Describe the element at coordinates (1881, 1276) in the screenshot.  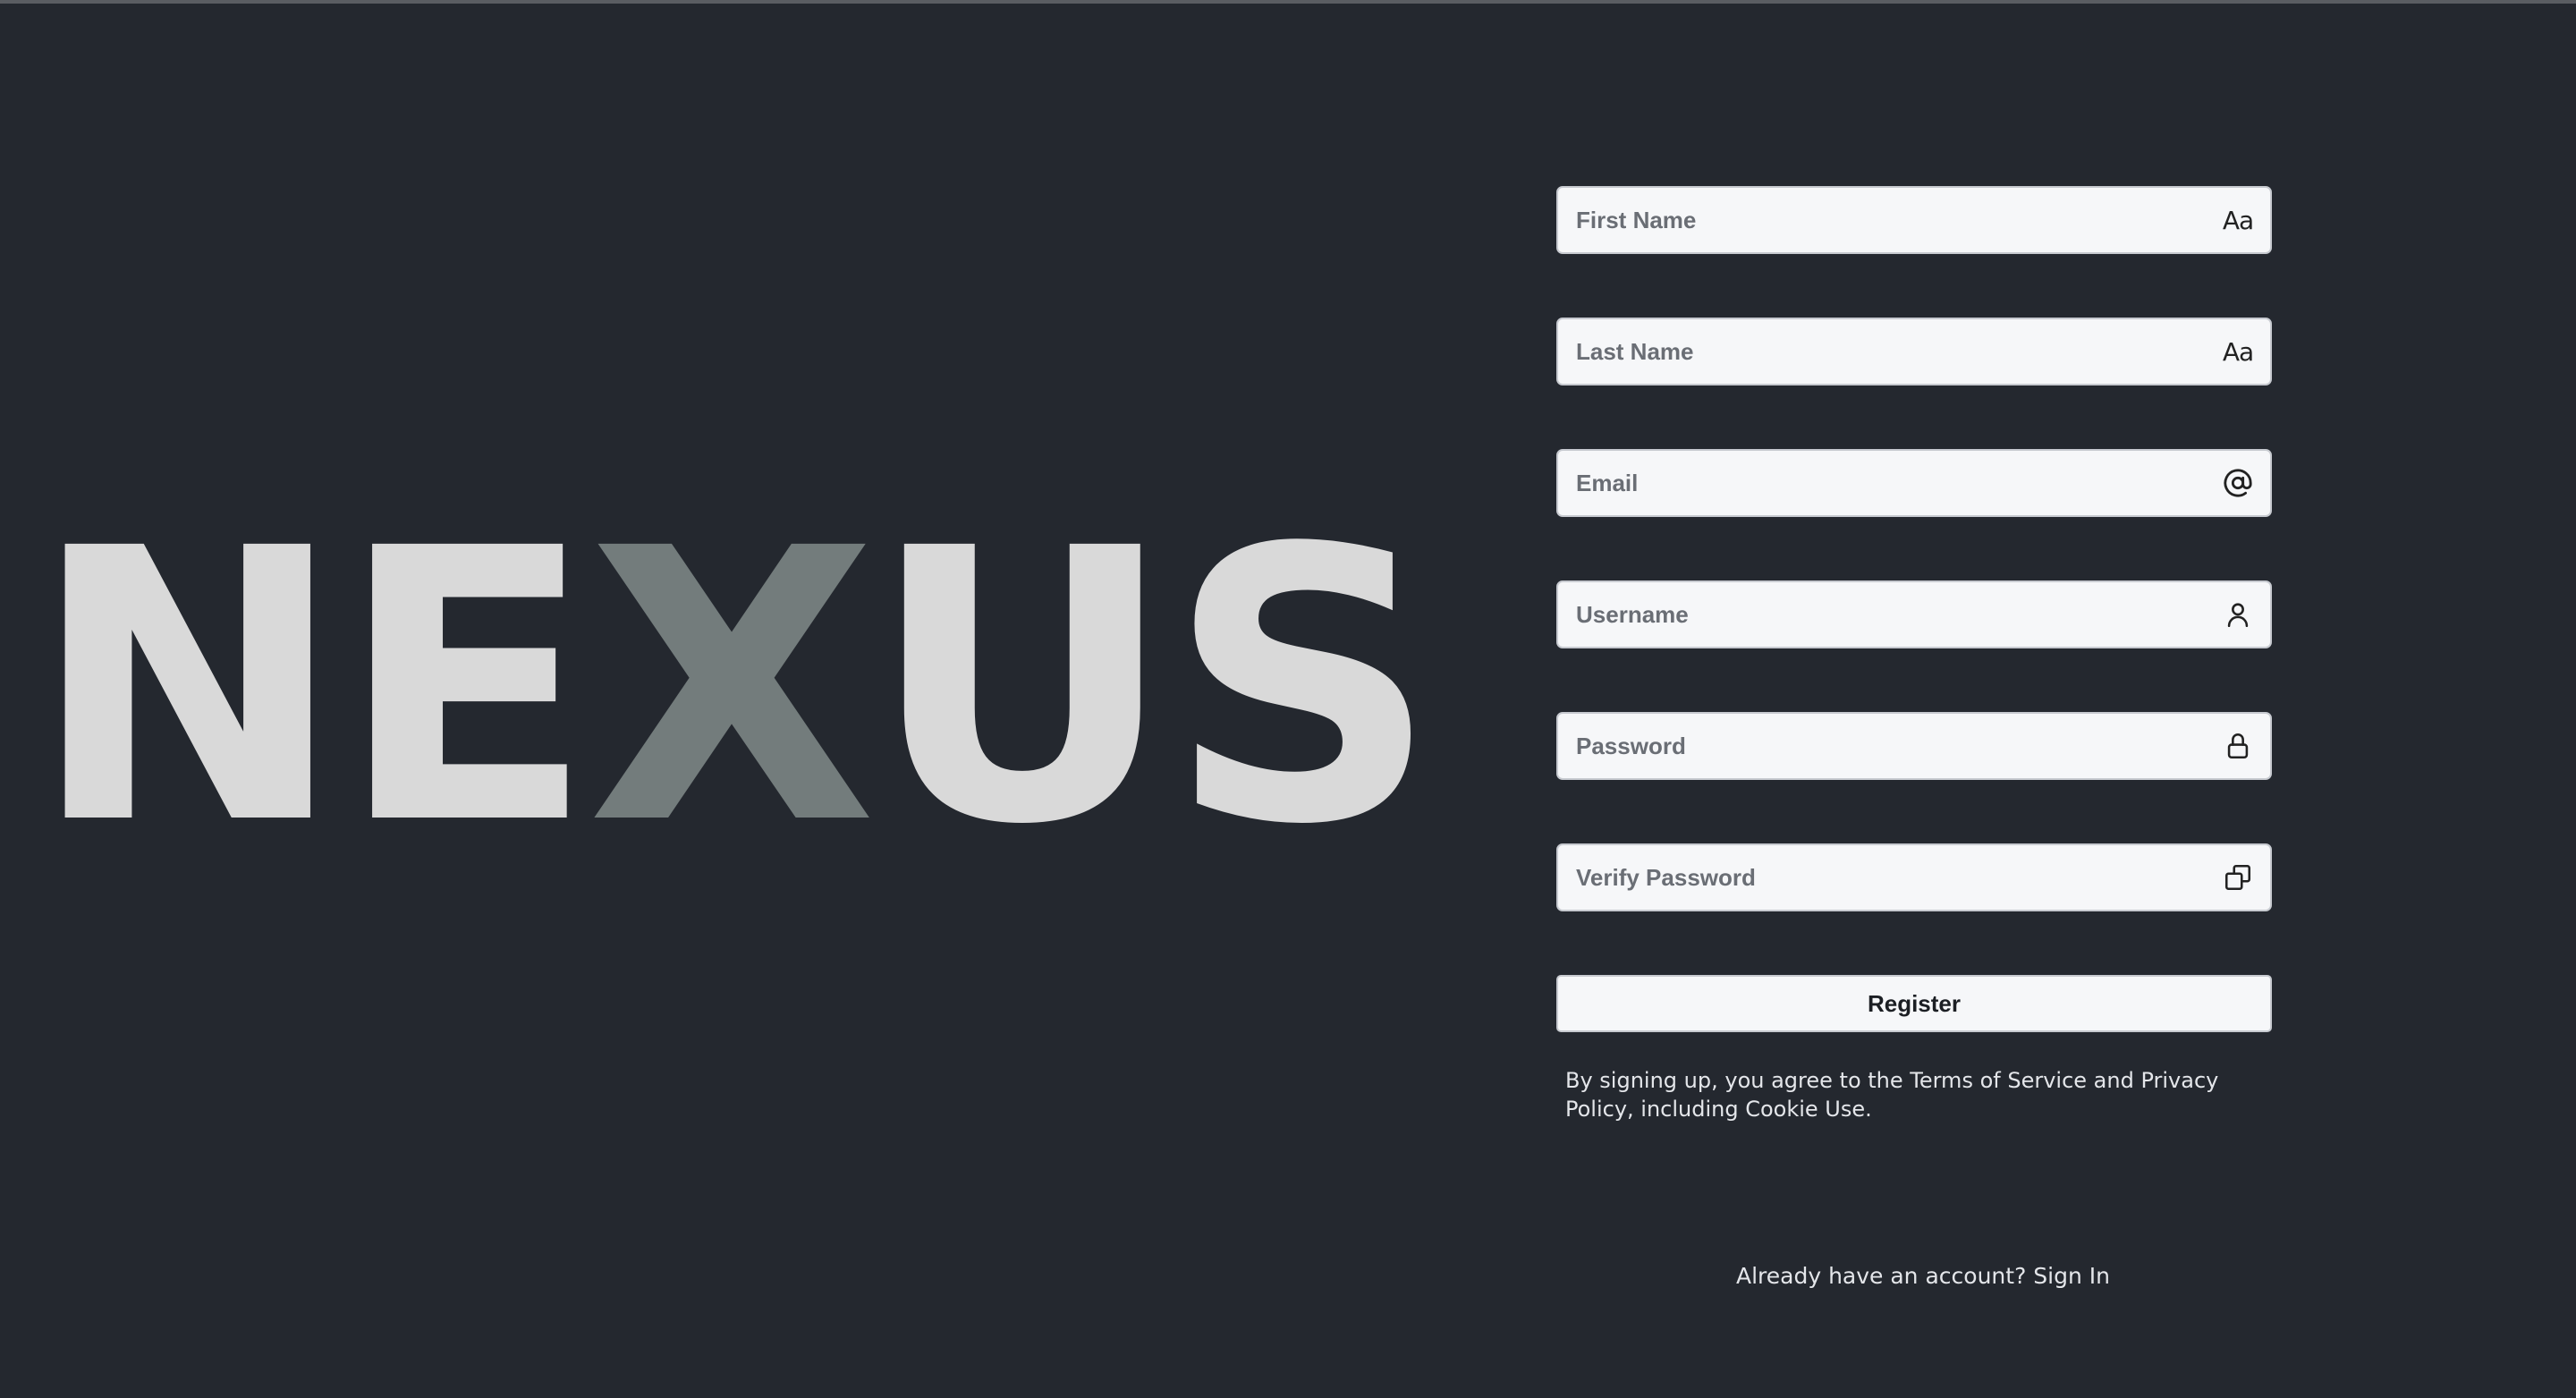
I see `signin-prompt-text: Already have an account?` at that location.